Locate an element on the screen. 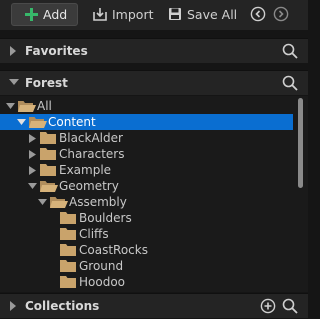  tree-item-label: Assembly is located at coordinates (98, 202).